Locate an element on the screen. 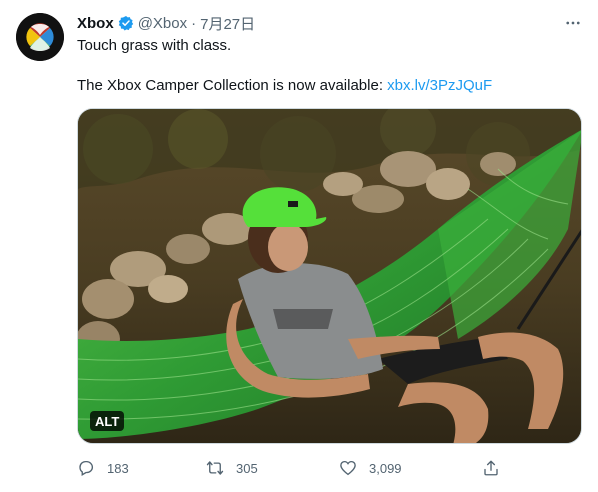 Image resolution: width=598 pixels, height=492 pixels. retweet-count: 305 is located at coordinates (247, 468).